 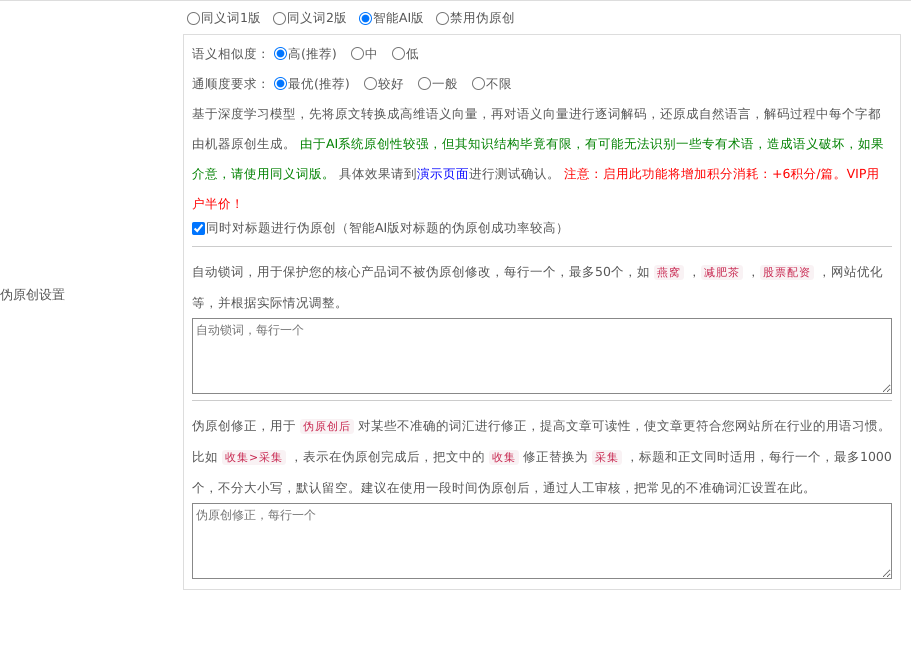 I want to click on demo-link: 演示页面, so click(x=442, y=173).